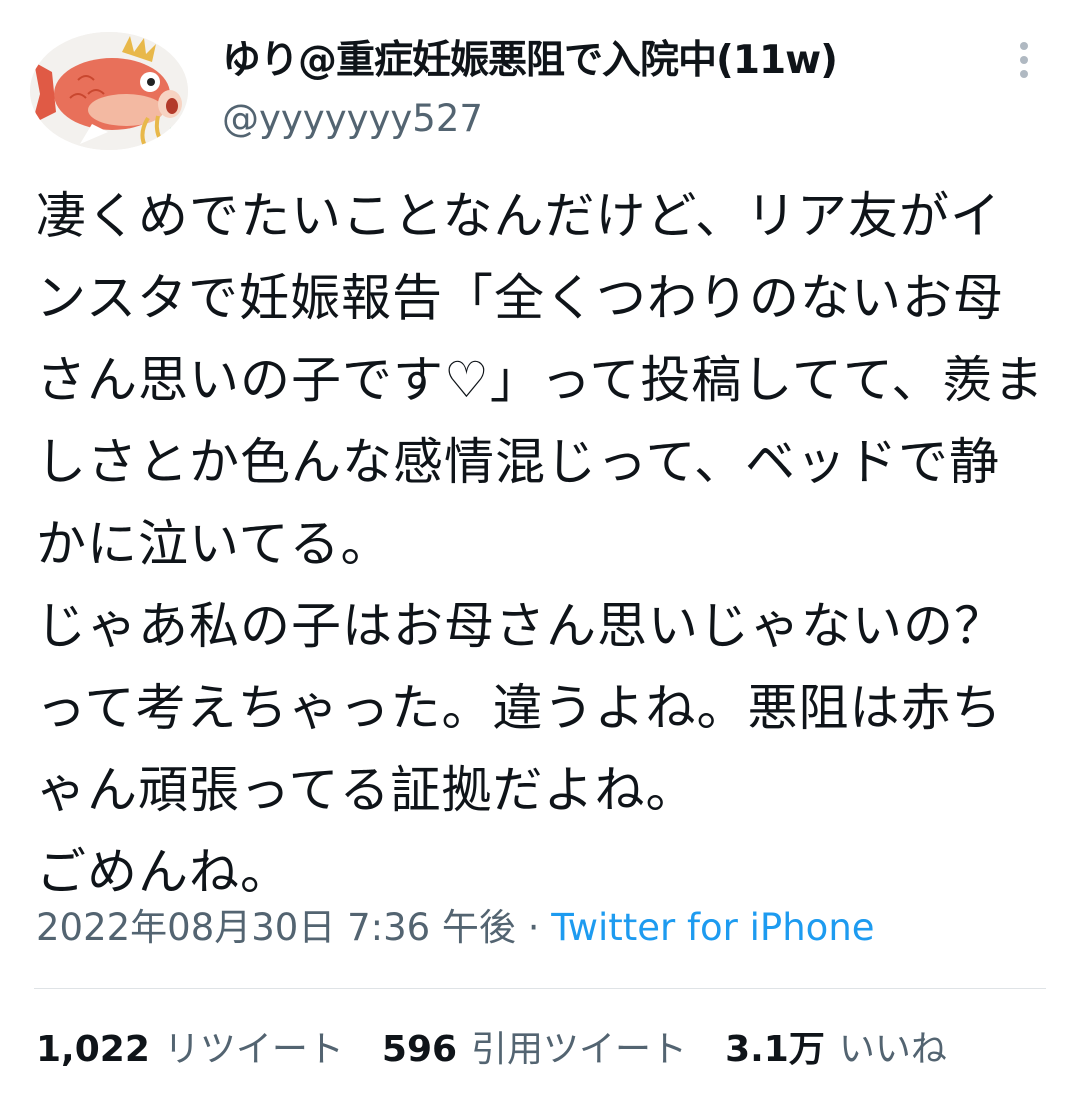  Describe the element at coordinates (579, 1049) in the screenshot. I see `quotes-label: 引用ツイート` at that location.